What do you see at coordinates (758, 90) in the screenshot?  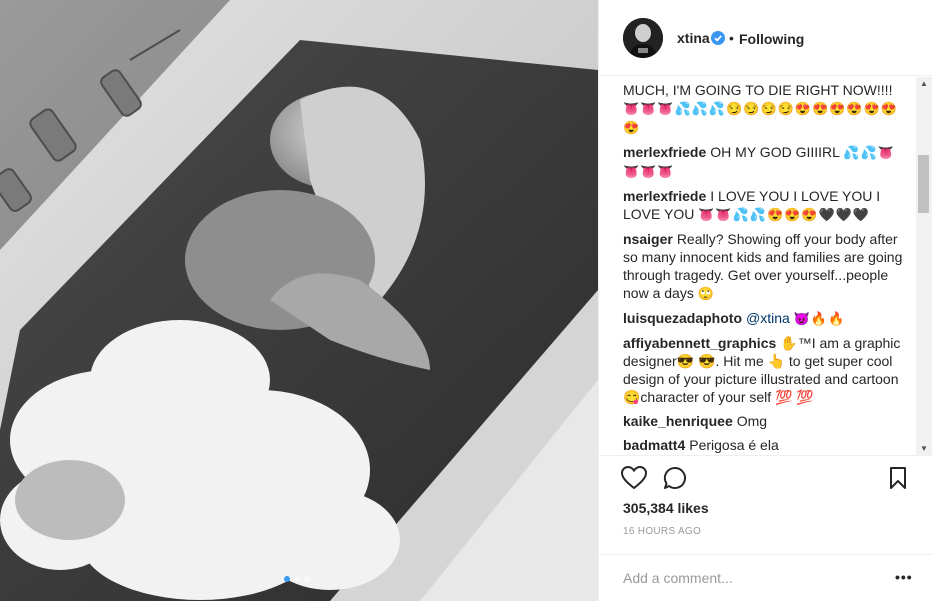 I see `comment-text: MUCH, I'M GOING TO DIE RIGHT NOW!!!!` at bounding box center [758, 90].